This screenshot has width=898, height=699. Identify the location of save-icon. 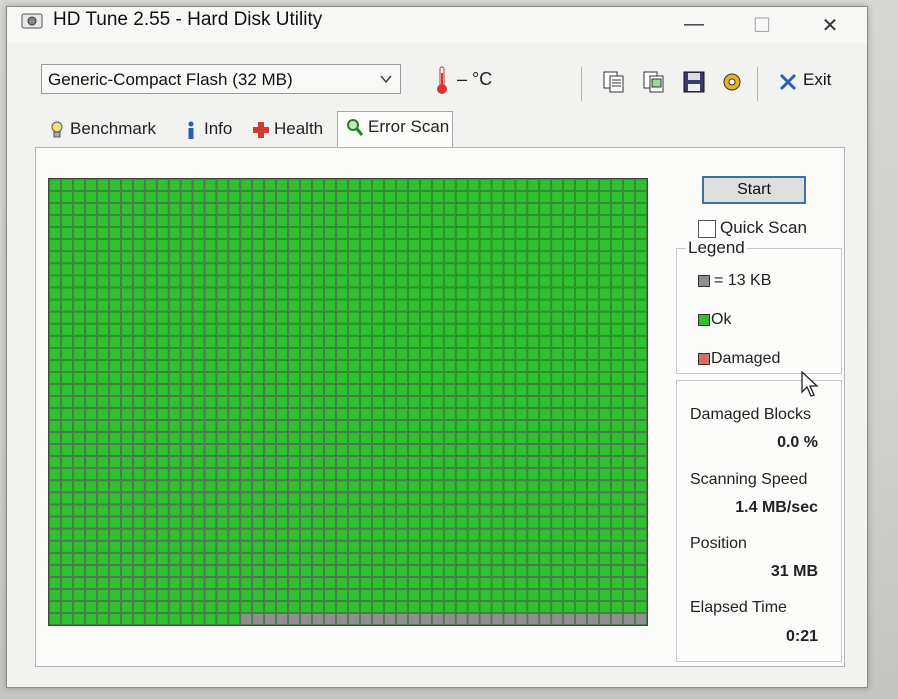
(694, 82).